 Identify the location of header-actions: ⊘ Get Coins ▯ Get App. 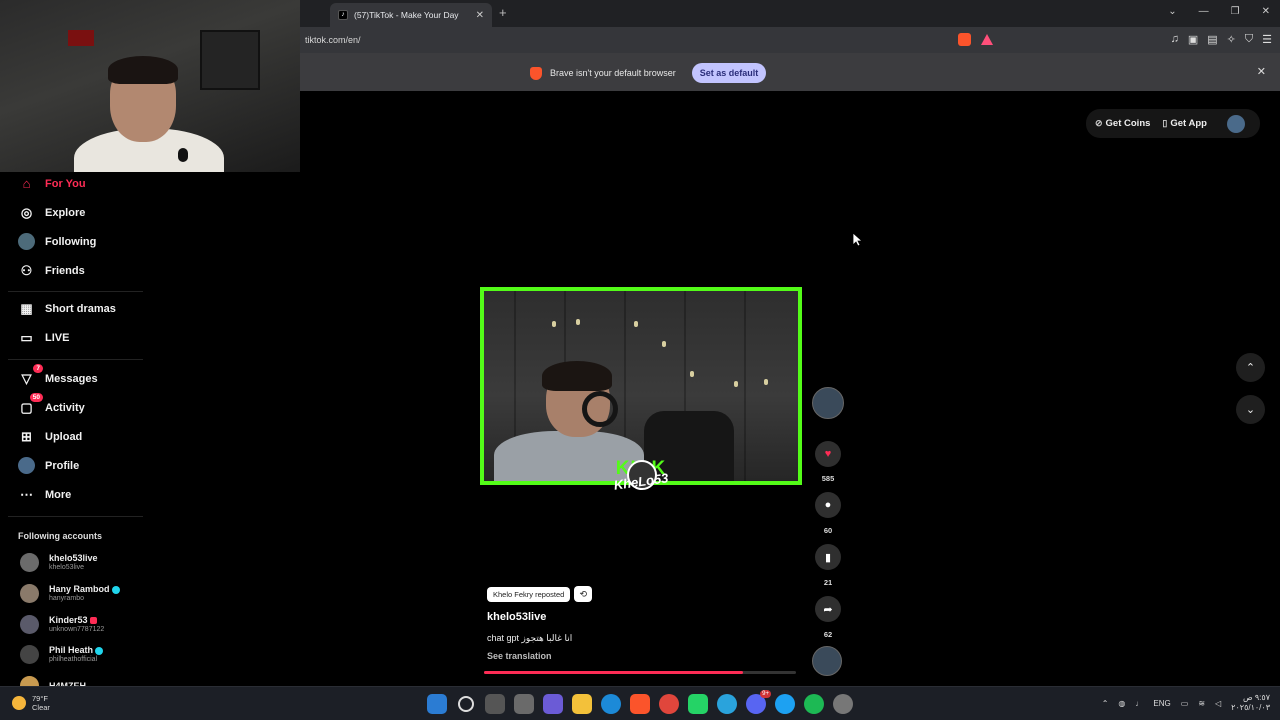
(1173, 123).